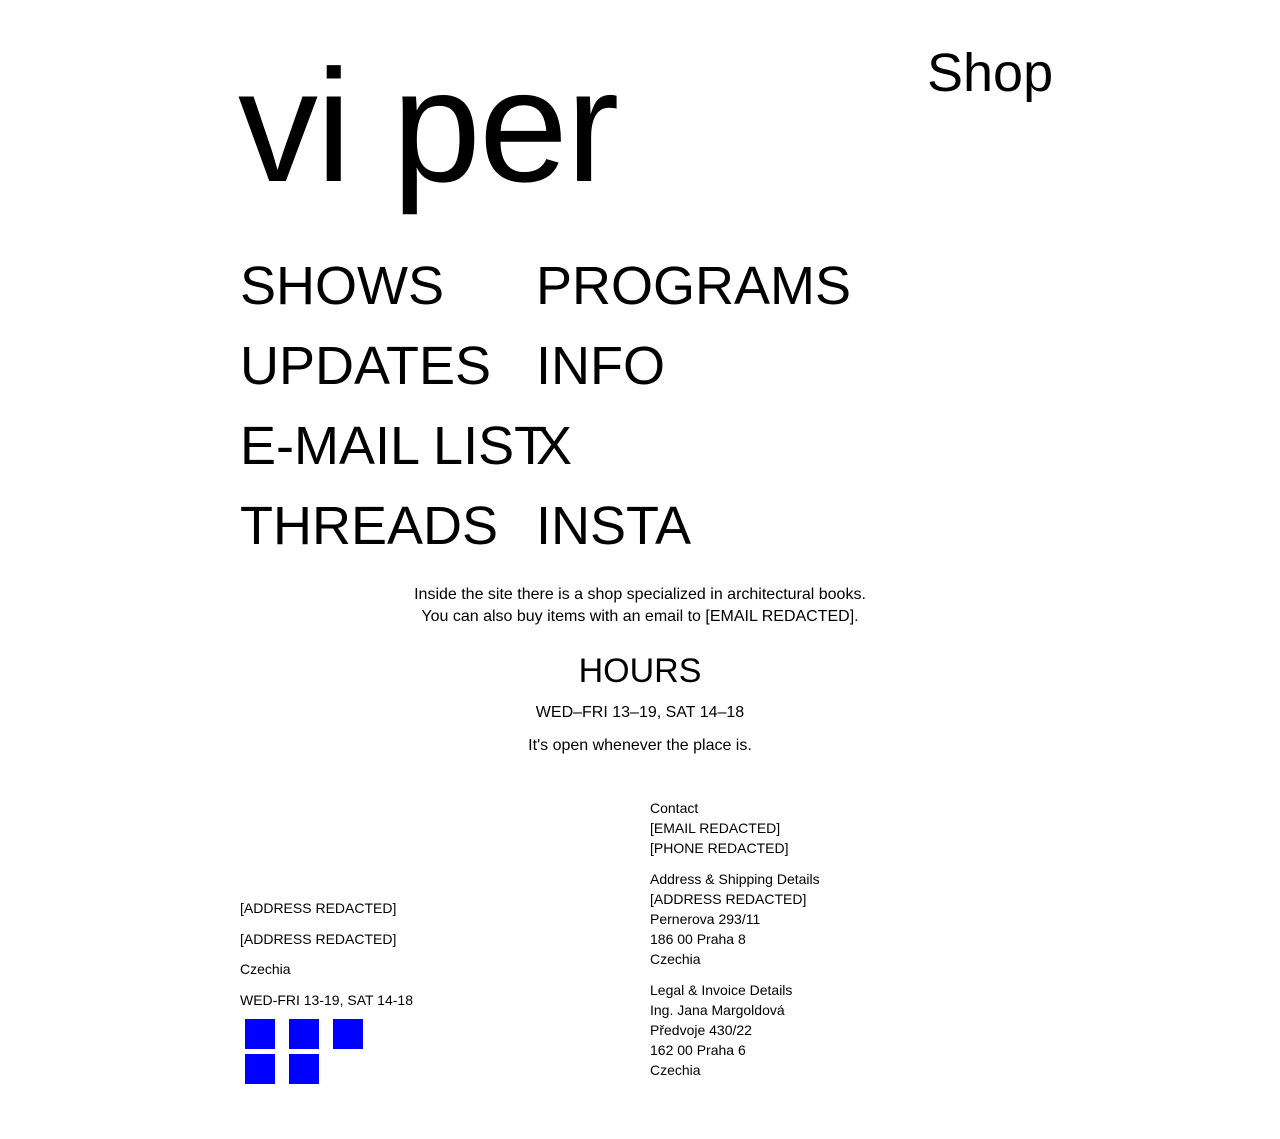  What do you see at coordinates (698, 939) in the screenshot?
I see `shipping-line: 186 00 Praha 8` at bounding box center [698, 939].